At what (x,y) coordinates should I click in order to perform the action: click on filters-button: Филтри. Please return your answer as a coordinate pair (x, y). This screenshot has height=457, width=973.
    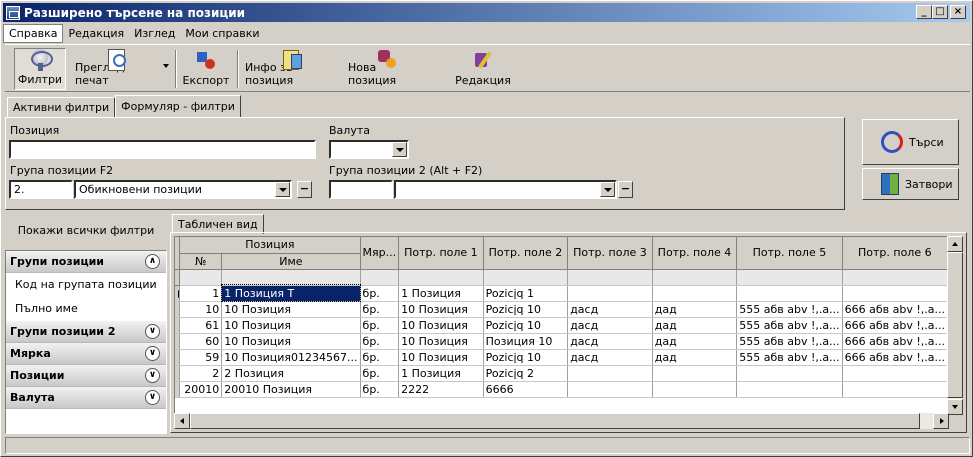
    Looking at the image, I should click on (40, 69).